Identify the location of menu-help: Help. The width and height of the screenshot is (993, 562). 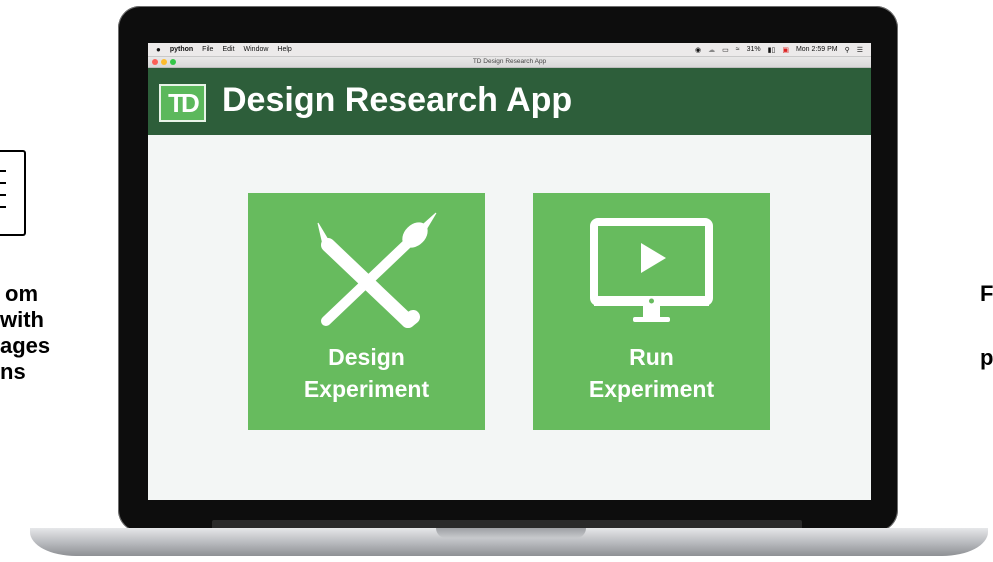
(284, 49).